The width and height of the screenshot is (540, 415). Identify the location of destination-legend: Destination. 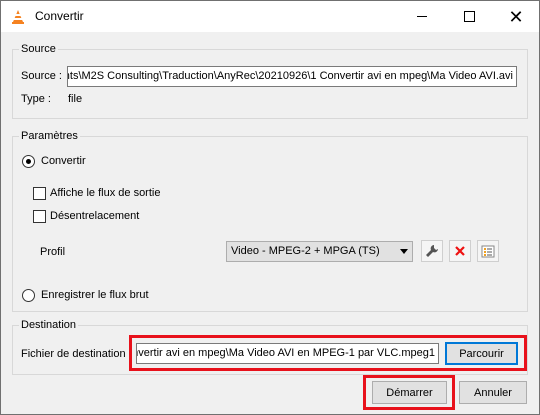
(49, 325).